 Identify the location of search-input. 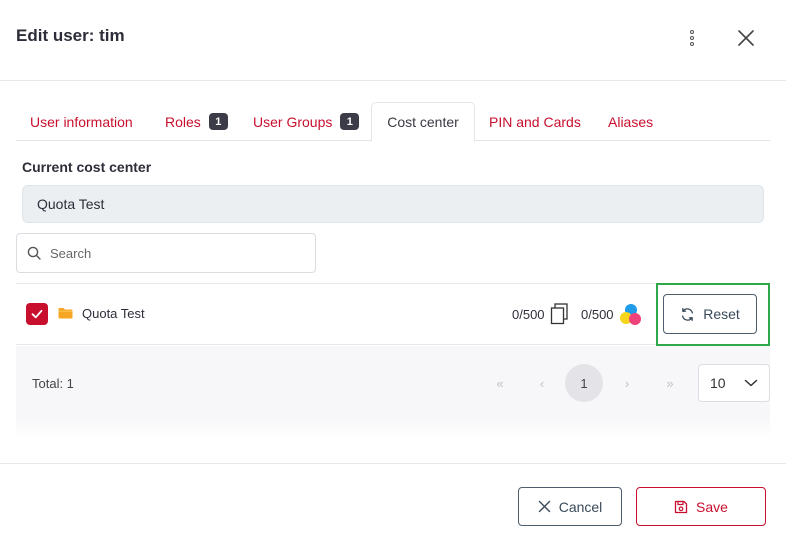
(170, 253).